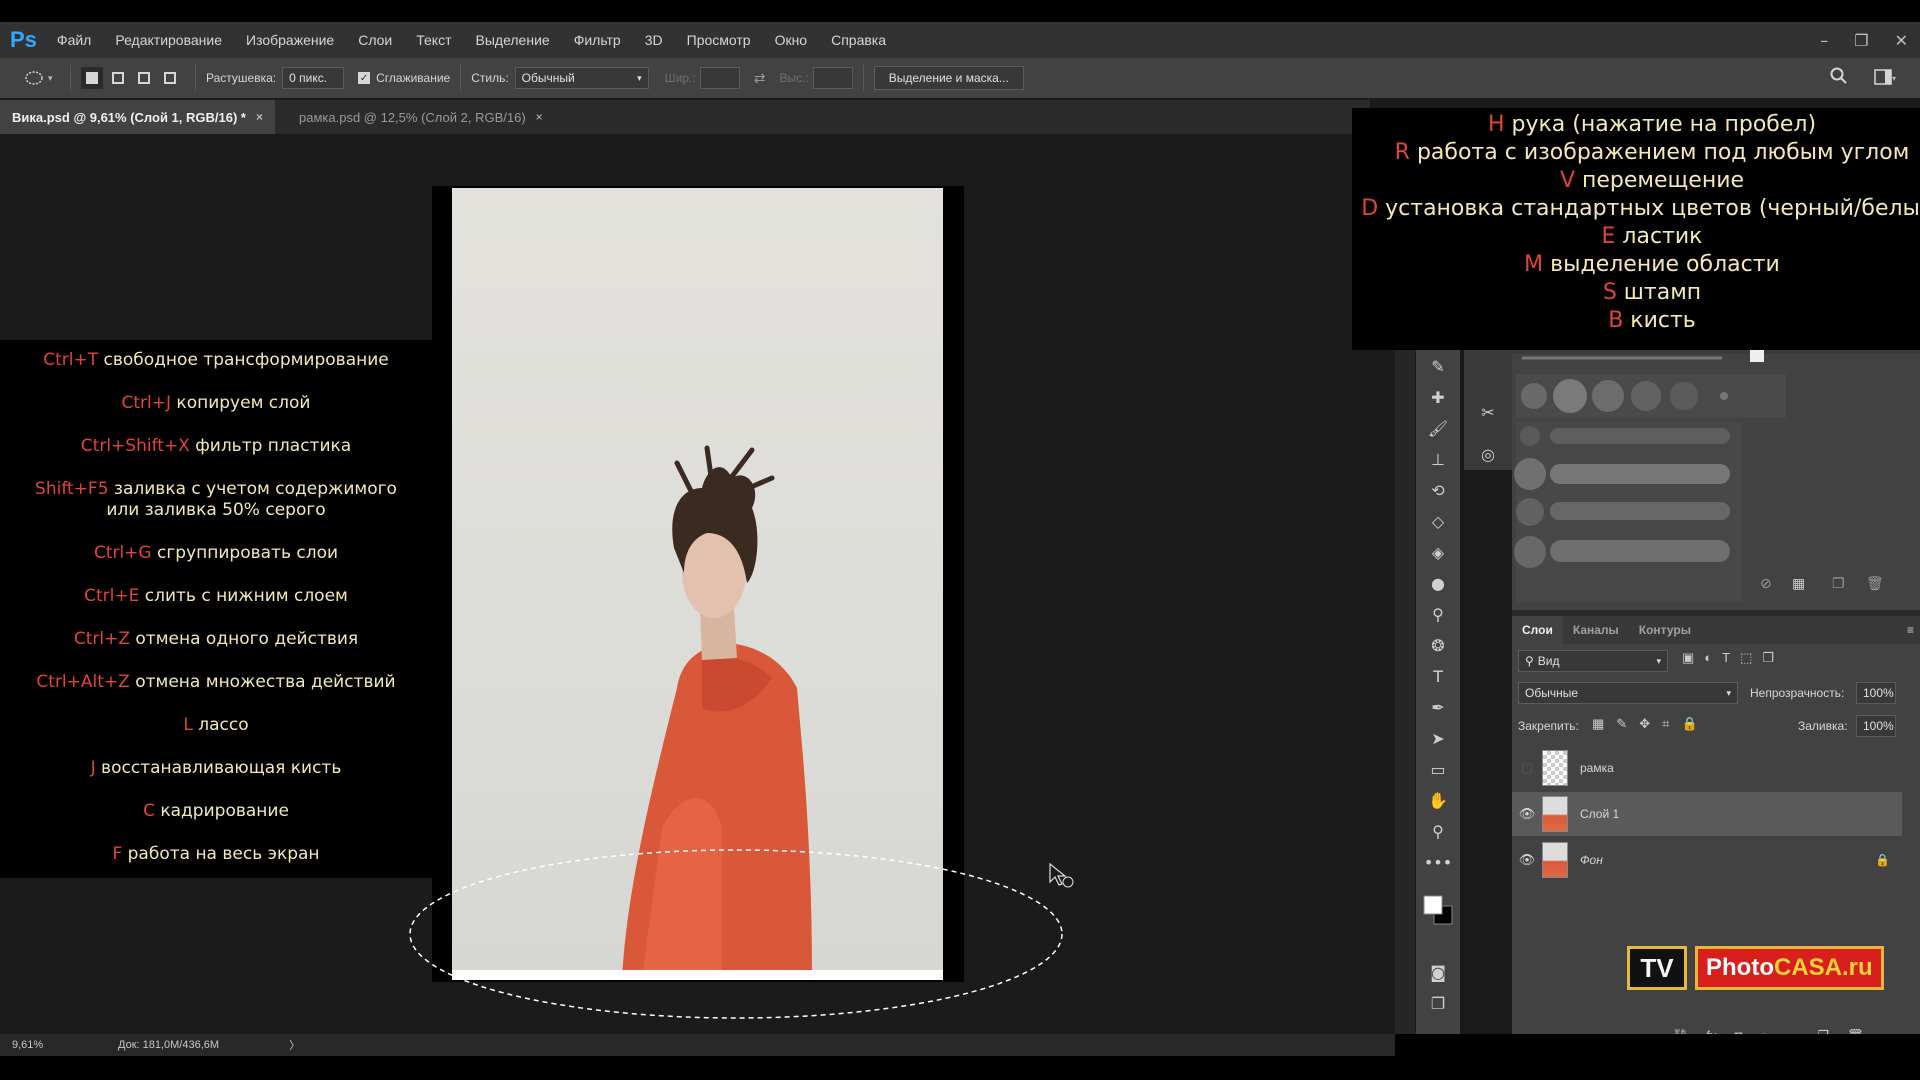  Describe the element at coordinates (1876, 726) in the screenshot. I see `fill-input: 100%` at that location.